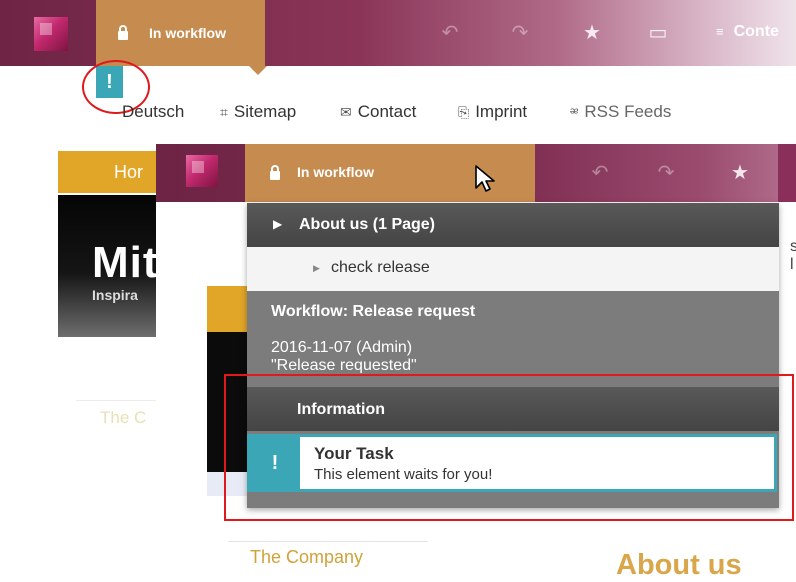 Image resolution: width=796 pixels, height=582 pixels. Describe the element at coordinates (756, 31) in the screenshot. I see `content-menu-label: Conte` at that location.